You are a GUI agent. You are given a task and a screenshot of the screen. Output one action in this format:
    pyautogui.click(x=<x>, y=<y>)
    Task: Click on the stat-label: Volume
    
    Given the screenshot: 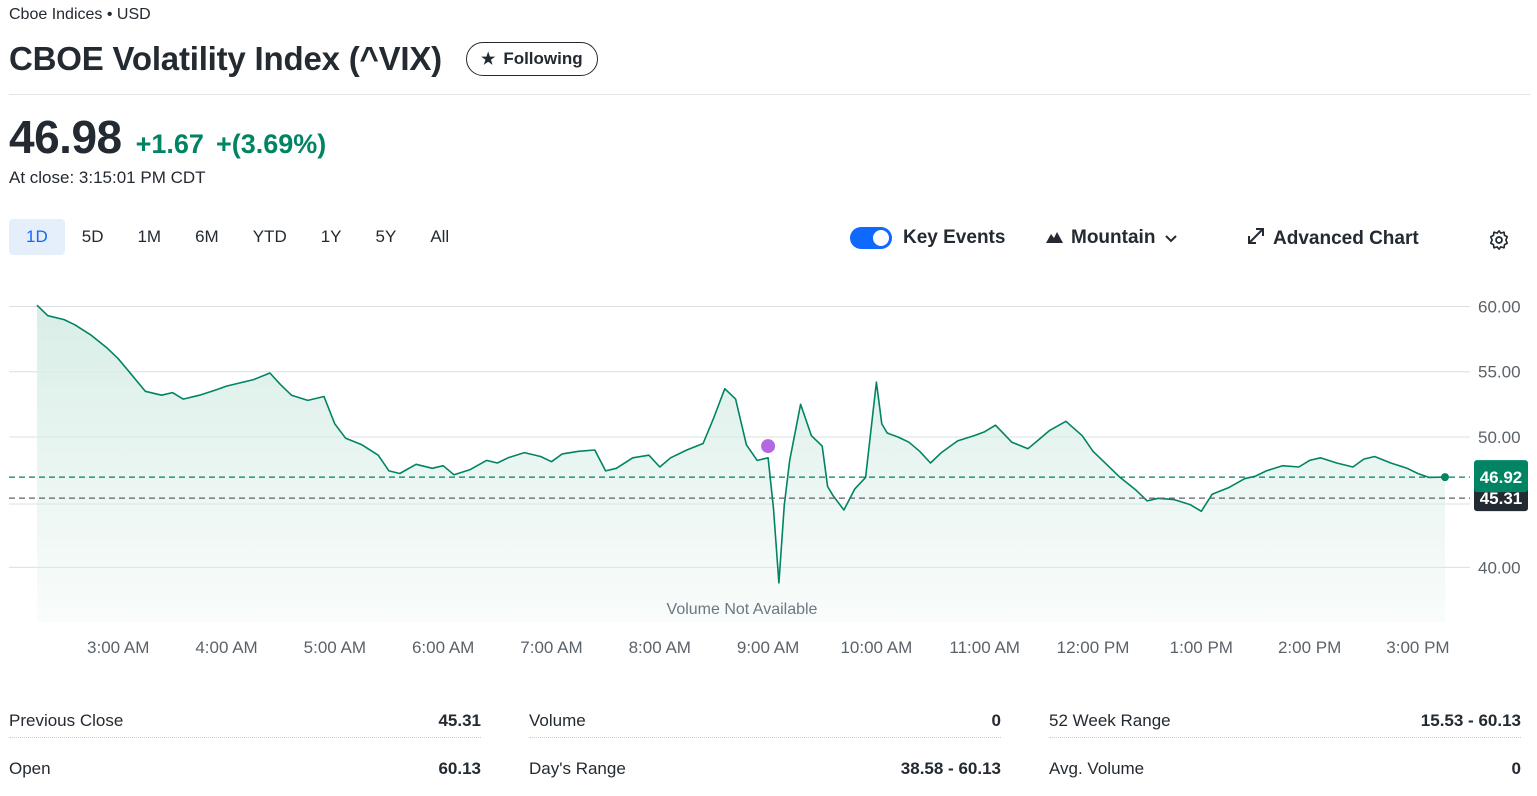 What is the action you would take?
    pyautogui.click(x=557, y=720)
    